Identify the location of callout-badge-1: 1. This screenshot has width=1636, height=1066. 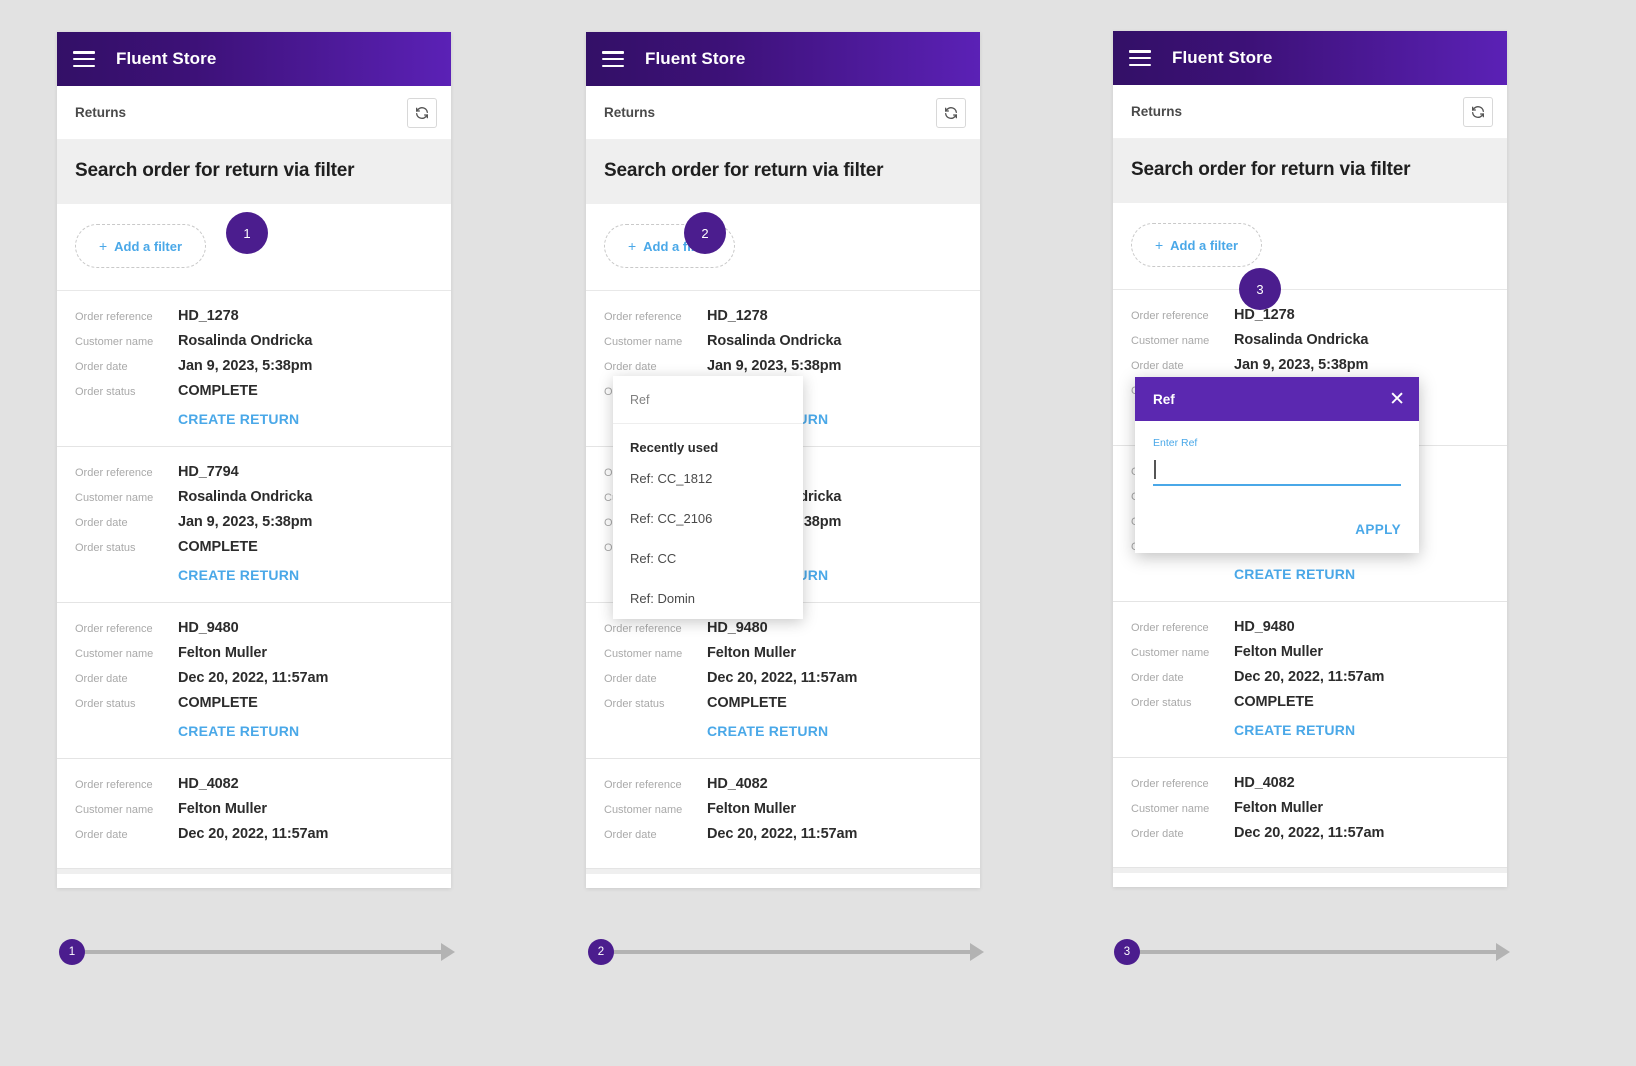
(247, 233).